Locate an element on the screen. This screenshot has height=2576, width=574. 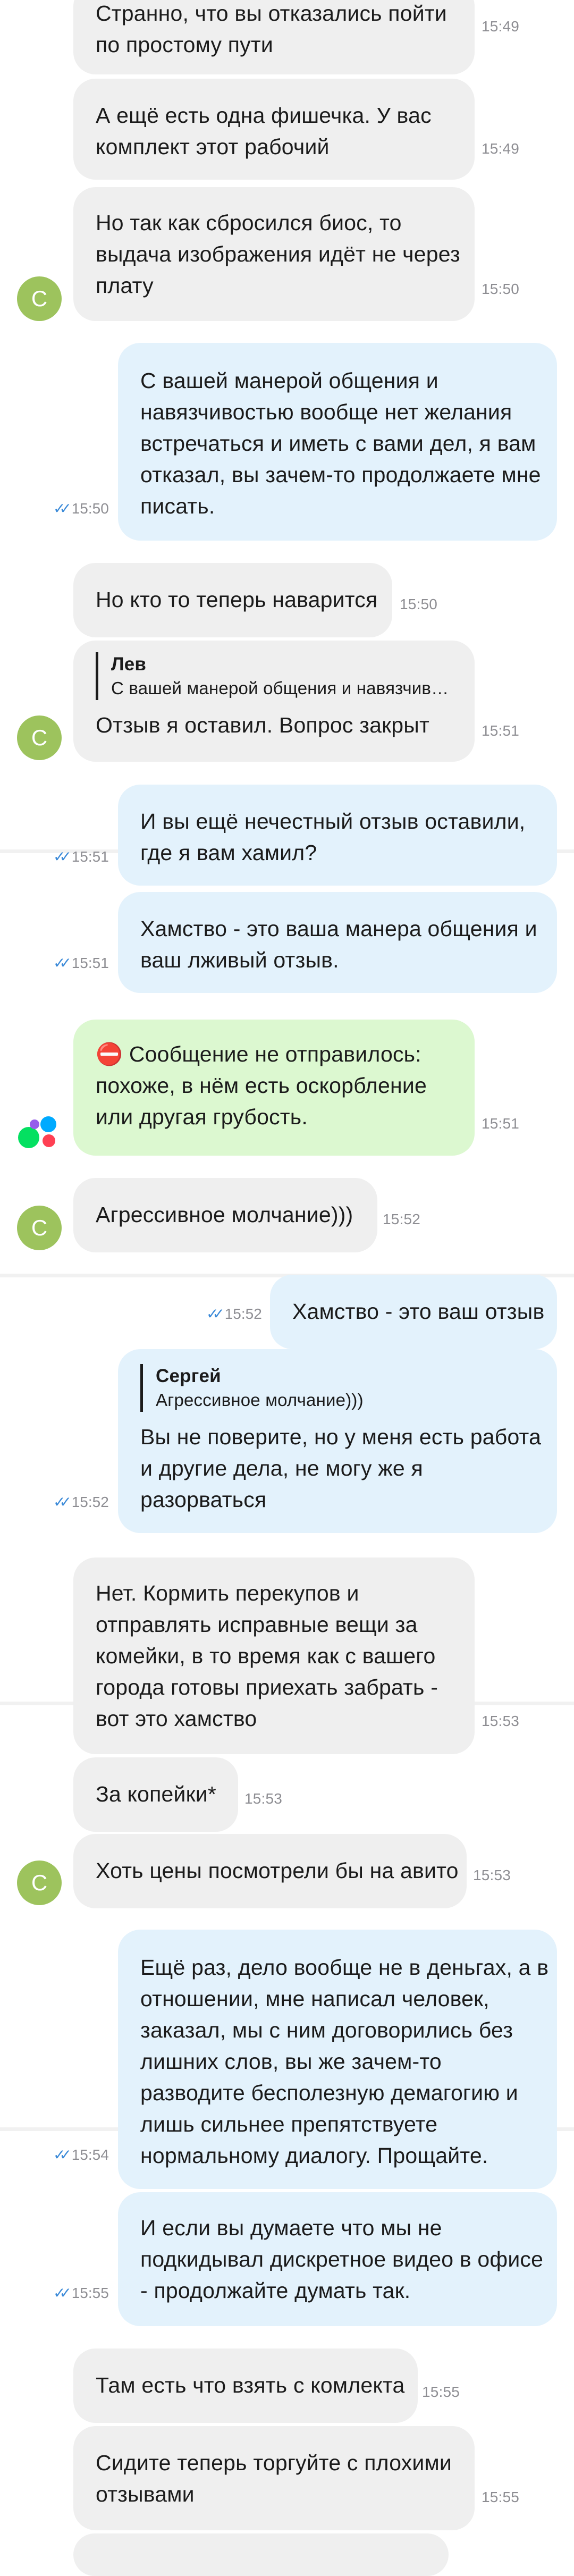
message-status: ✓✓ 15:50 is located at coordinates (81, 508).